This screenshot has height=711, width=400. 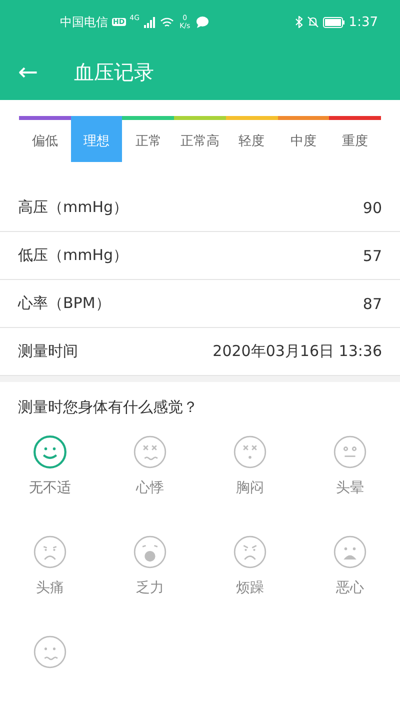 What do you see at coordinates (250, 488) in the screenshot?
I see `symptom-label: 胸闷` at bounding box center [250, 488].